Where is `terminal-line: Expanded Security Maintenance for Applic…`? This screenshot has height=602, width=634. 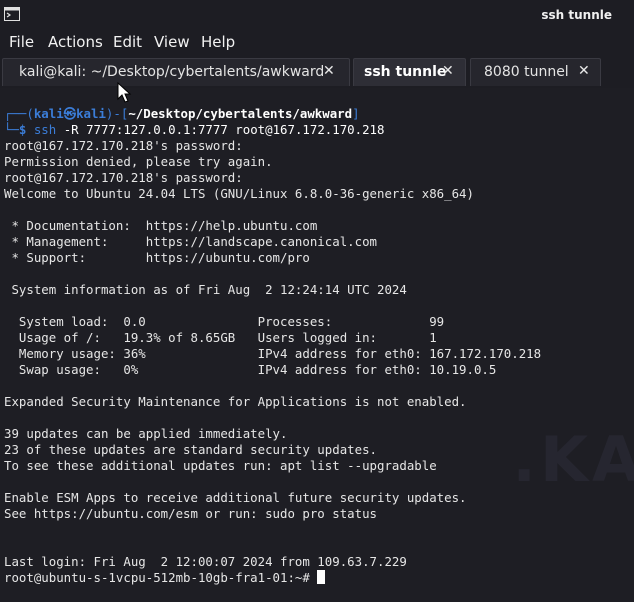
terminal-line: Expanded Security Maintenance for Applic… is located at coordinates (235, 401).